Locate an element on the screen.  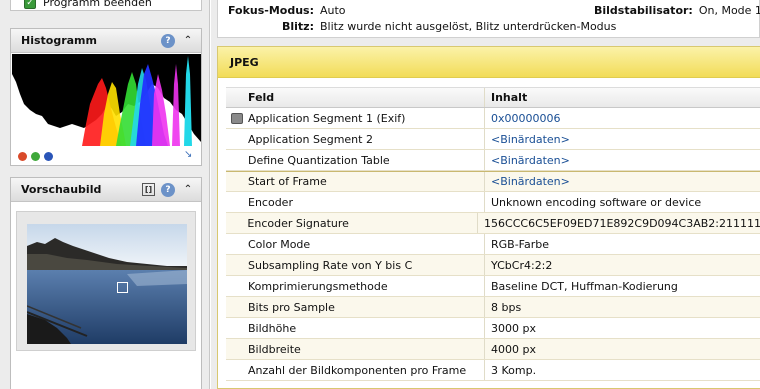
channel-dots is located at coordinates (35, 156).